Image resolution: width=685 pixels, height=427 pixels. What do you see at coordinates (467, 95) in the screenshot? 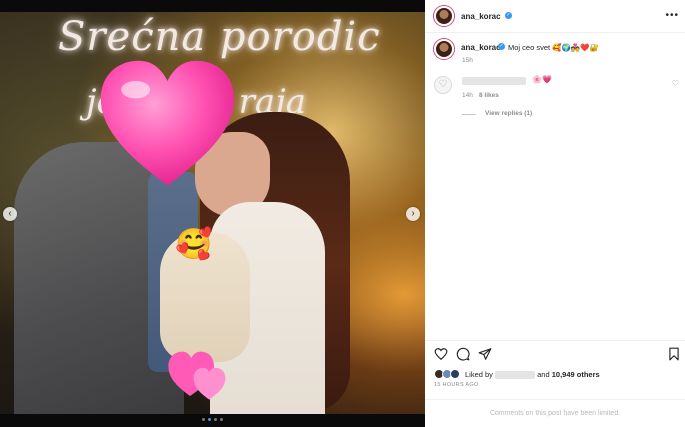
I see `comment-time: 14h` at bounding box center [467, 95].